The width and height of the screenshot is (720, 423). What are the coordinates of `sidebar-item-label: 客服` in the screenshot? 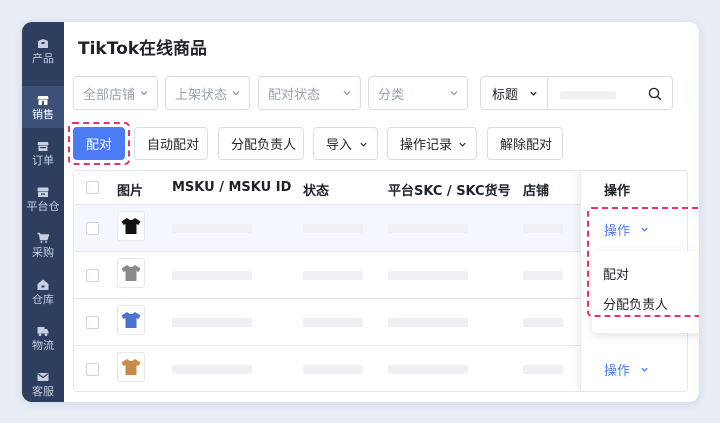 It's located at (43, 391).